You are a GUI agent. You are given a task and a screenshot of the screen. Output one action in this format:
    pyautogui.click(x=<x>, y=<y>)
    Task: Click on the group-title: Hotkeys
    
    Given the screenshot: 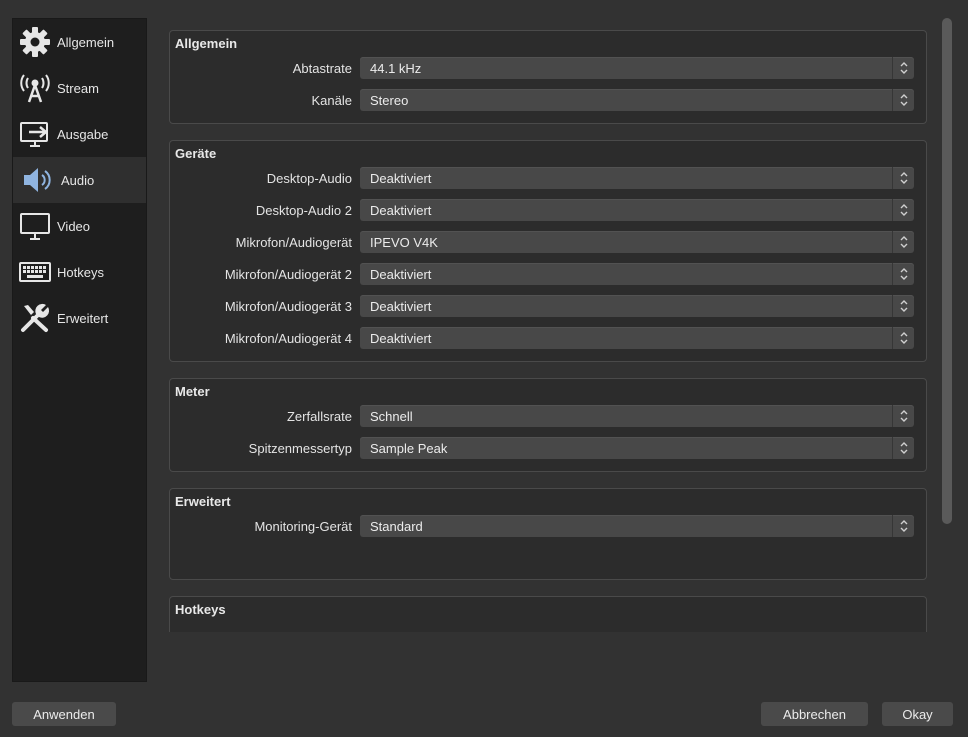 What is the action you would take?
    pyautogui.click(x=200, y=609)
    